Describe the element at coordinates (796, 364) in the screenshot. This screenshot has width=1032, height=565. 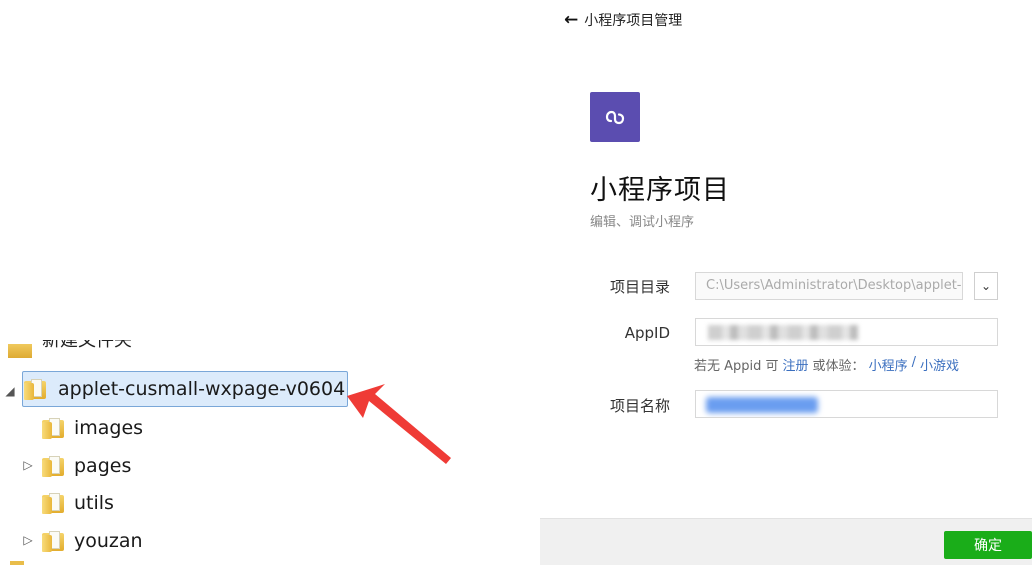
I see `register-link: 注册` at that location.